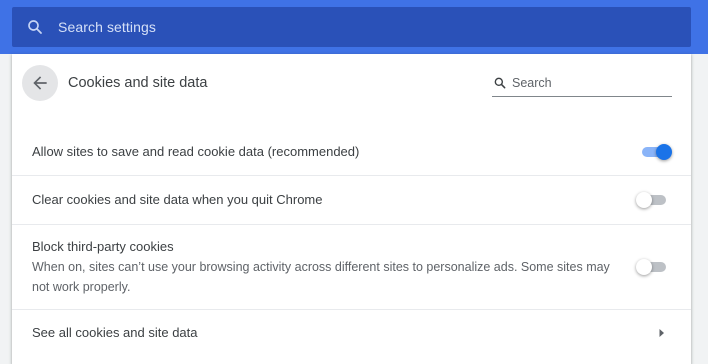 Image resolution: width=708 pixels, height=364 pixels. I want to click on block-third-party-toggle, so click(652, 267).